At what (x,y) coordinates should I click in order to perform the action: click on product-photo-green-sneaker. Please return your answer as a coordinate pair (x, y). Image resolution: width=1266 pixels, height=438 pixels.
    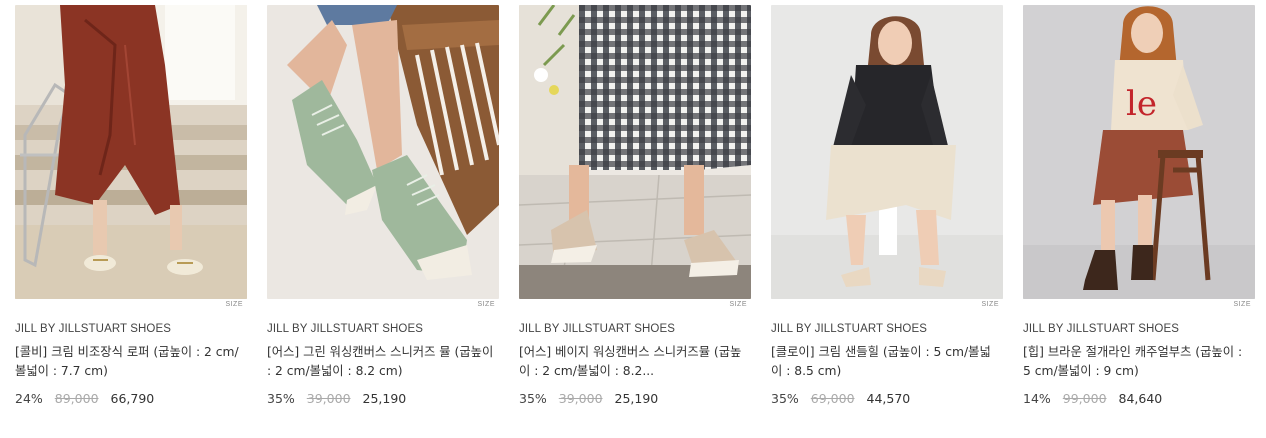
    Looking at the image, I should click on (383, 152).